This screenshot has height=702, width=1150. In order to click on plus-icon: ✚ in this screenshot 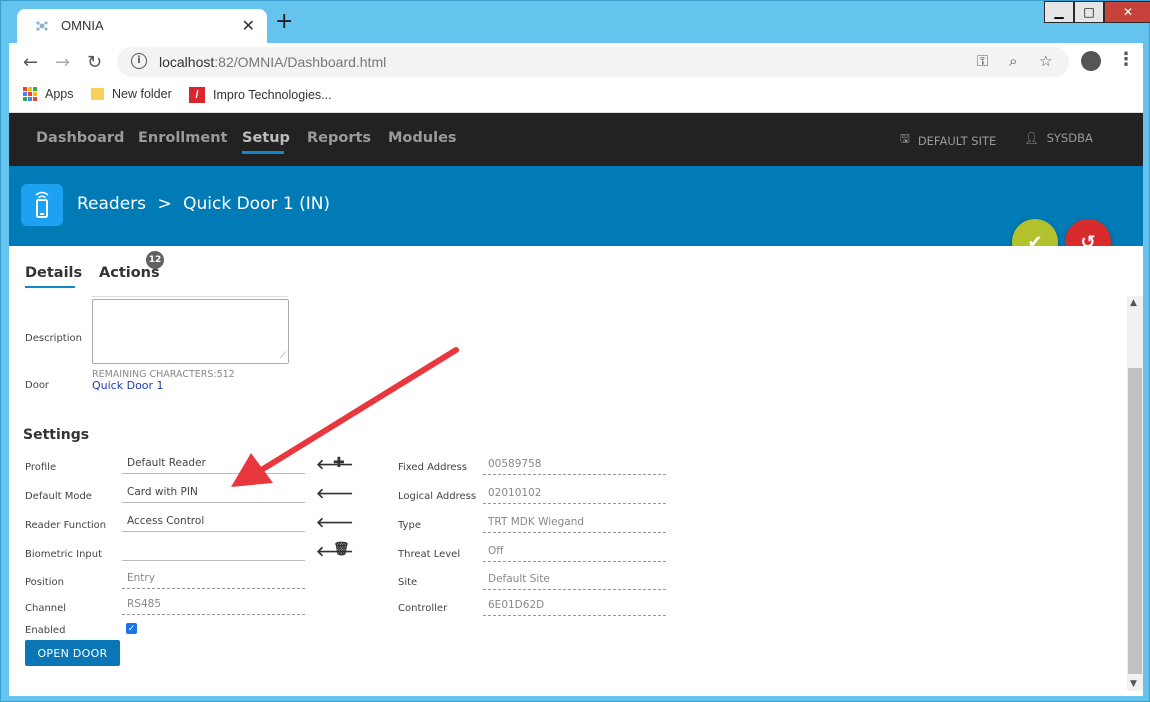, I will do `click(339, 463)`.